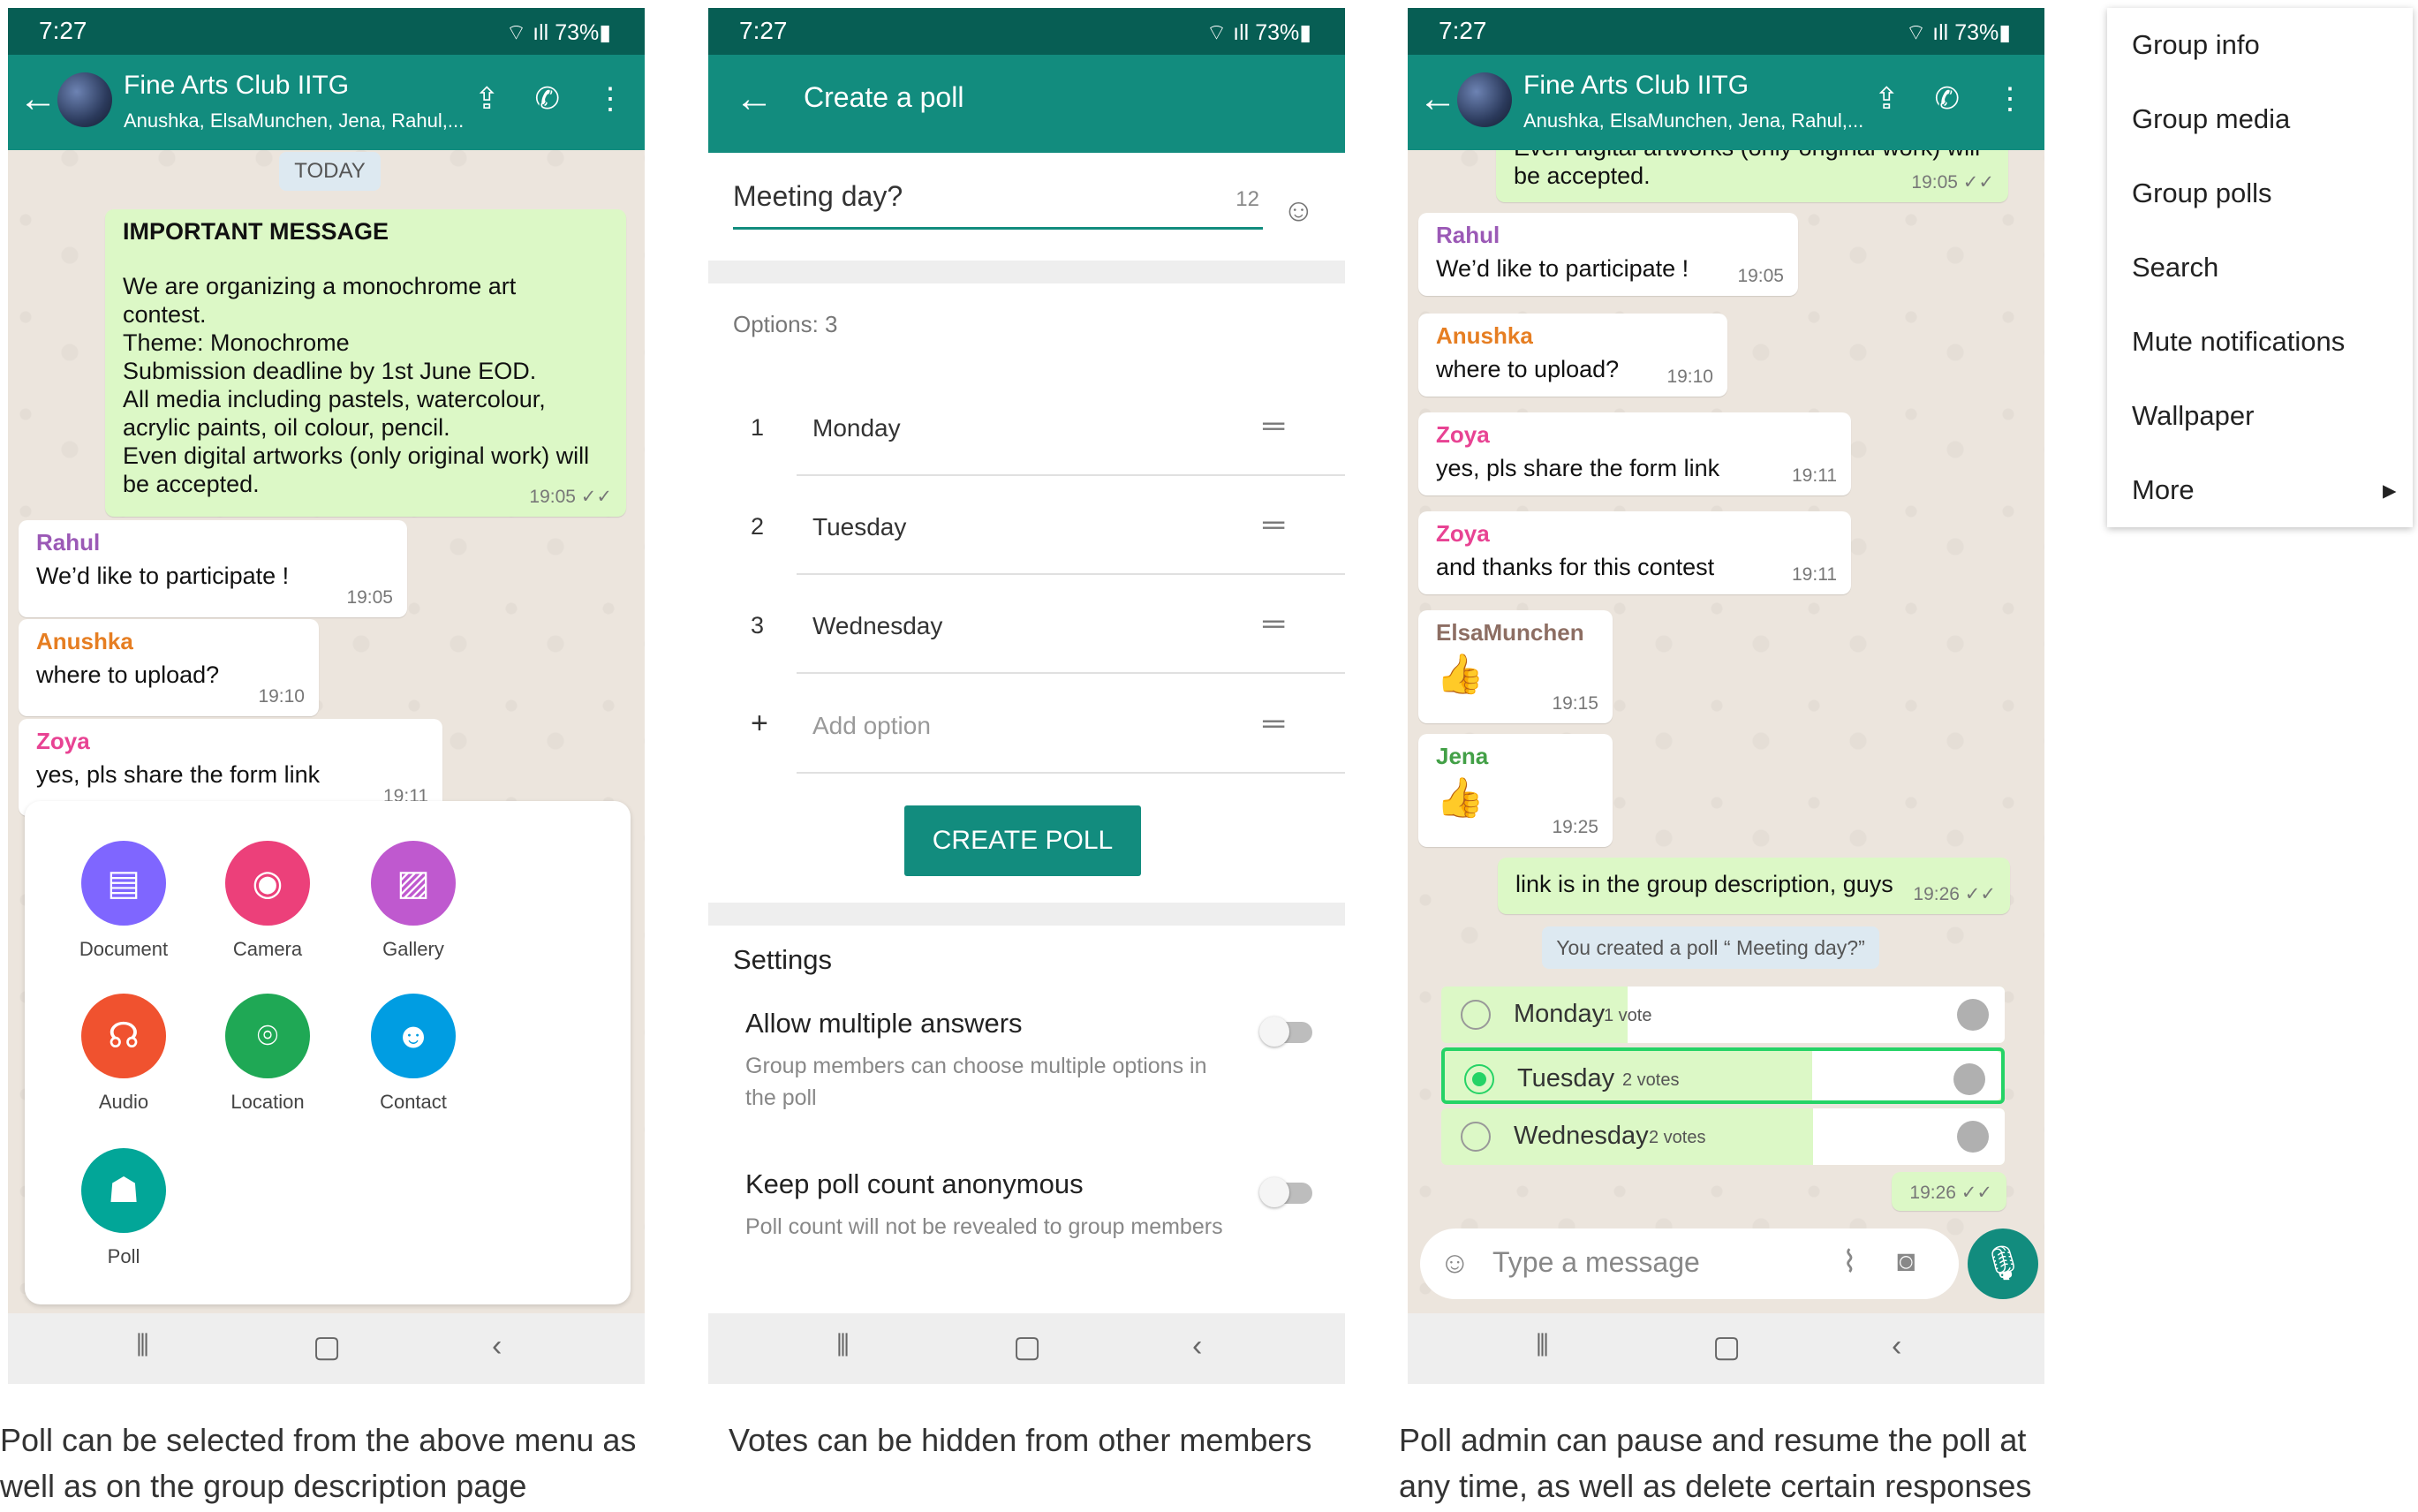 The image size is (2418, 1512). What do you see at coordinates (758, 527) in the screenshot?
I see `option-number: 2` at bounding box center [758, 527].